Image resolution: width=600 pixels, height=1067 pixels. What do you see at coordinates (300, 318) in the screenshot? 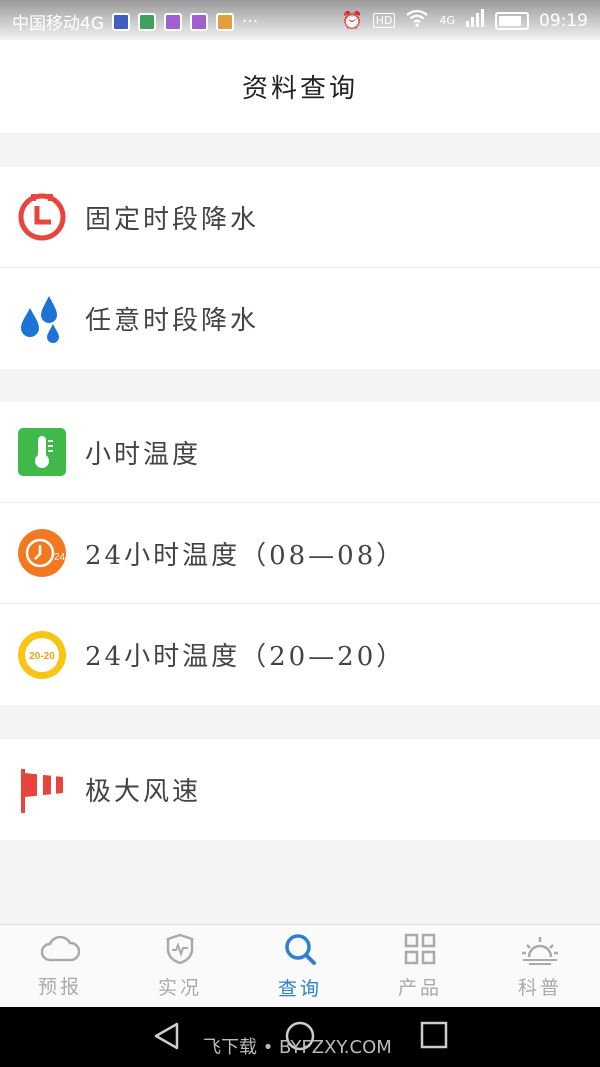
I see `menu-item-arbitrary-period-precipitation: 任意时段降水` at bounding box center [300, 318].